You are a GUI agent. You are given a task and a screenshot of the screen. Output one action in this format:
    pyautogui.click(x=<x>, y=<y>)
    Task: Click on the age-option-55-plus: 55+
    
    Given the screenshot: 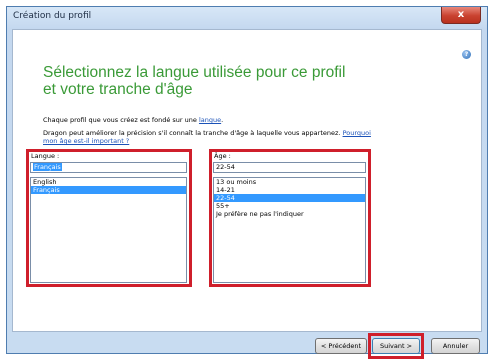 What is the action you would take?
    pyautogui.click(x=289, y=206)
    